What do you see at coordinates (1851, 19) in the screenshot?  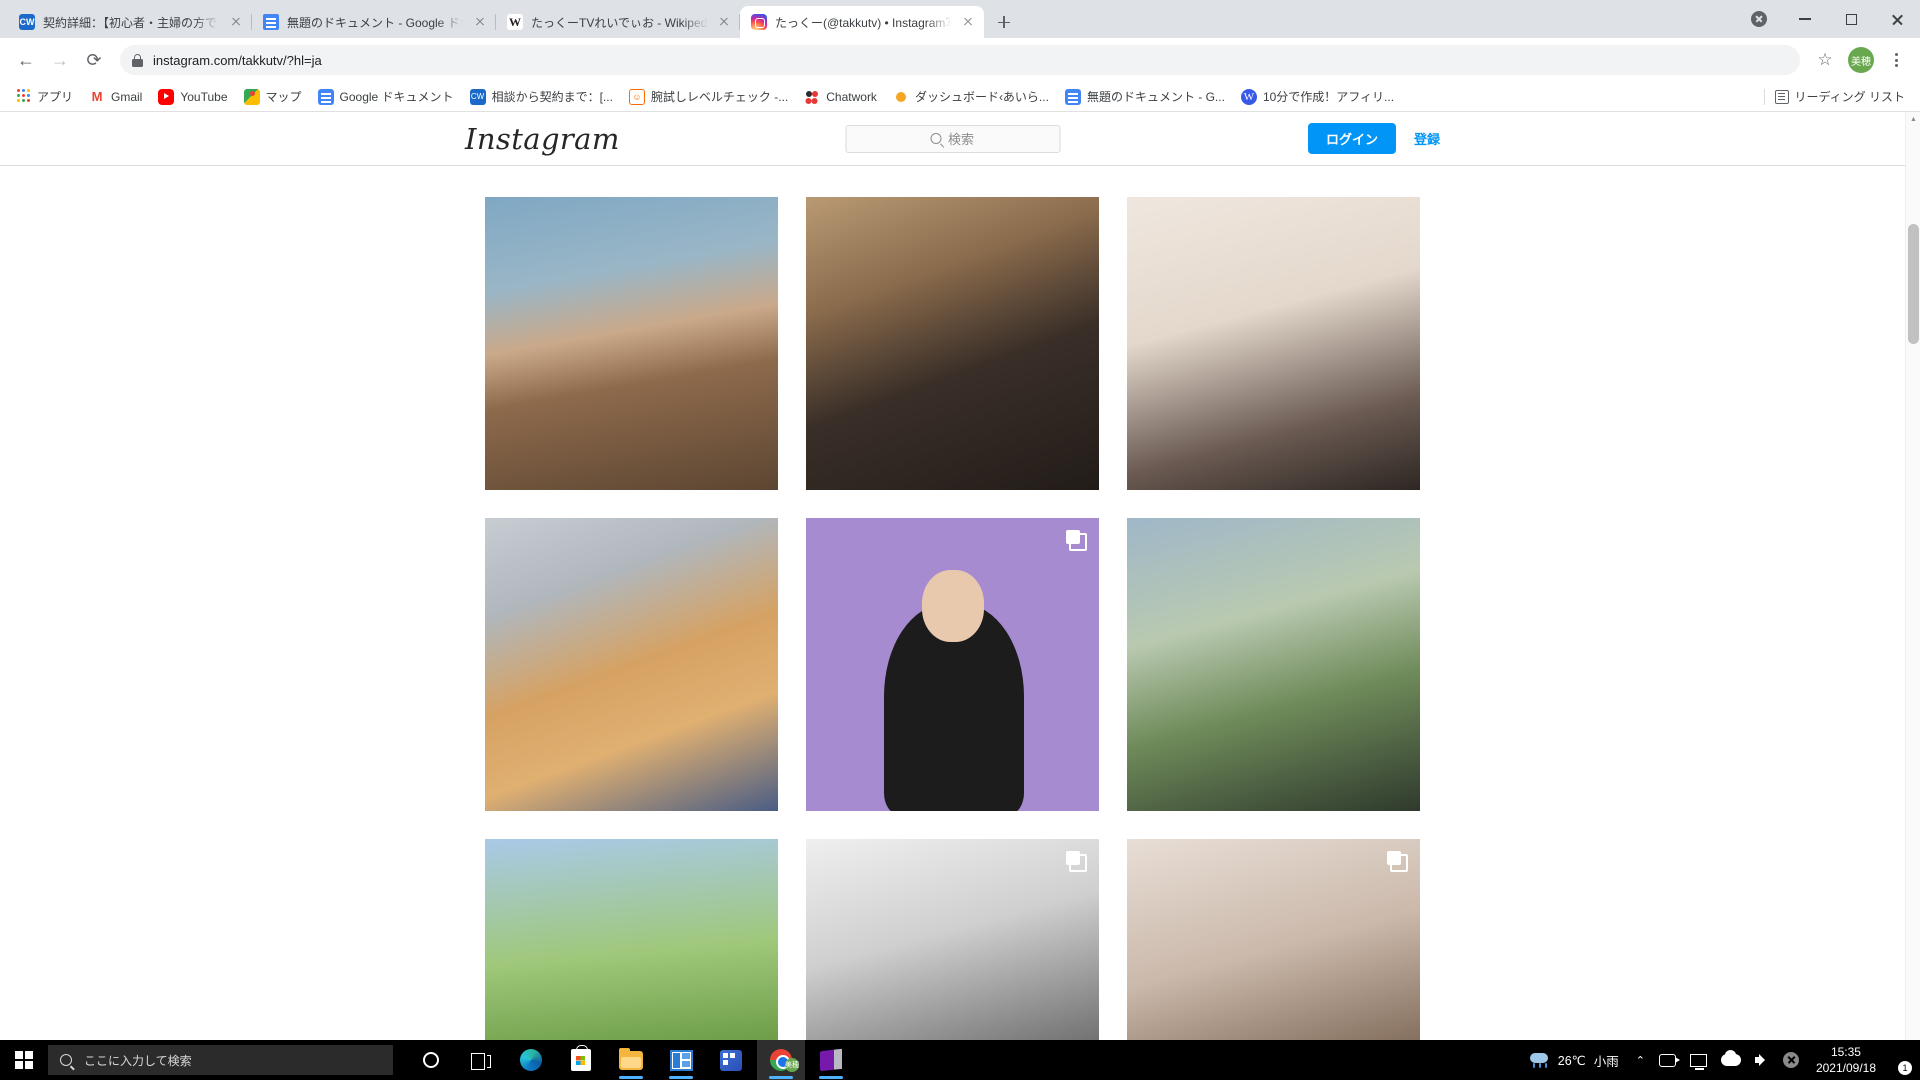 I see `maximize-button` at bounding box center [1851, 19].